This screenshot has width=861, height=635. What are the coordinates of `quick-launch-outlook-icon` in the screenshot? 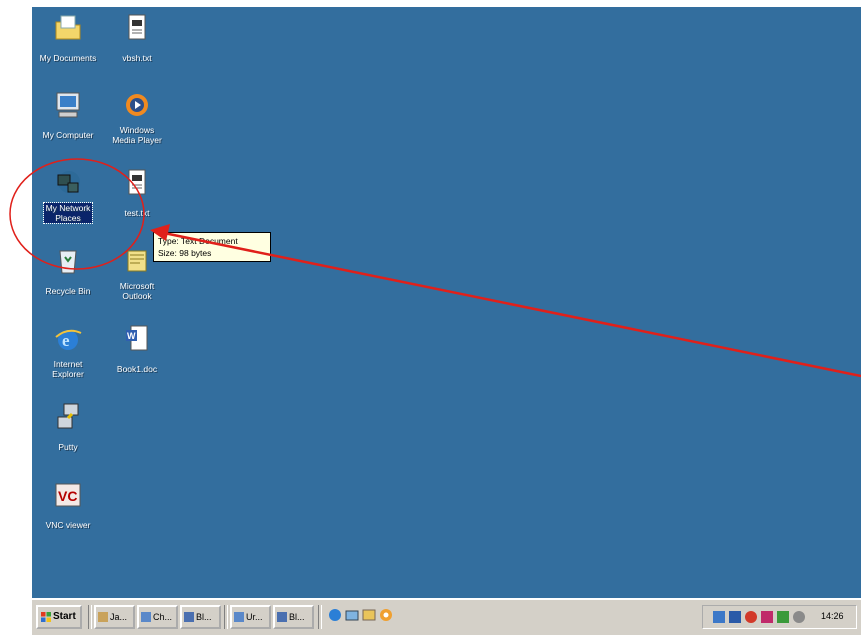 It's located at (369, 615).